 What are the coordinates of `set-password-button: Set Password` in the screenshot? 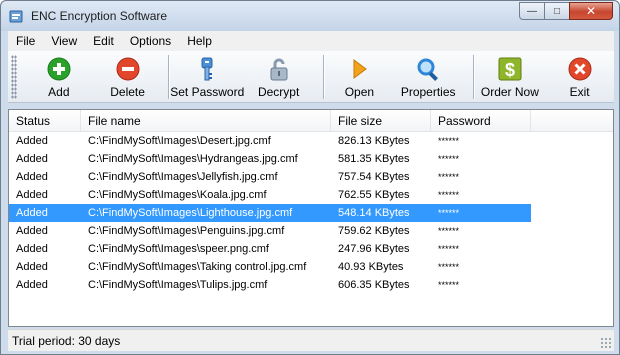 It's located at (207, 77).